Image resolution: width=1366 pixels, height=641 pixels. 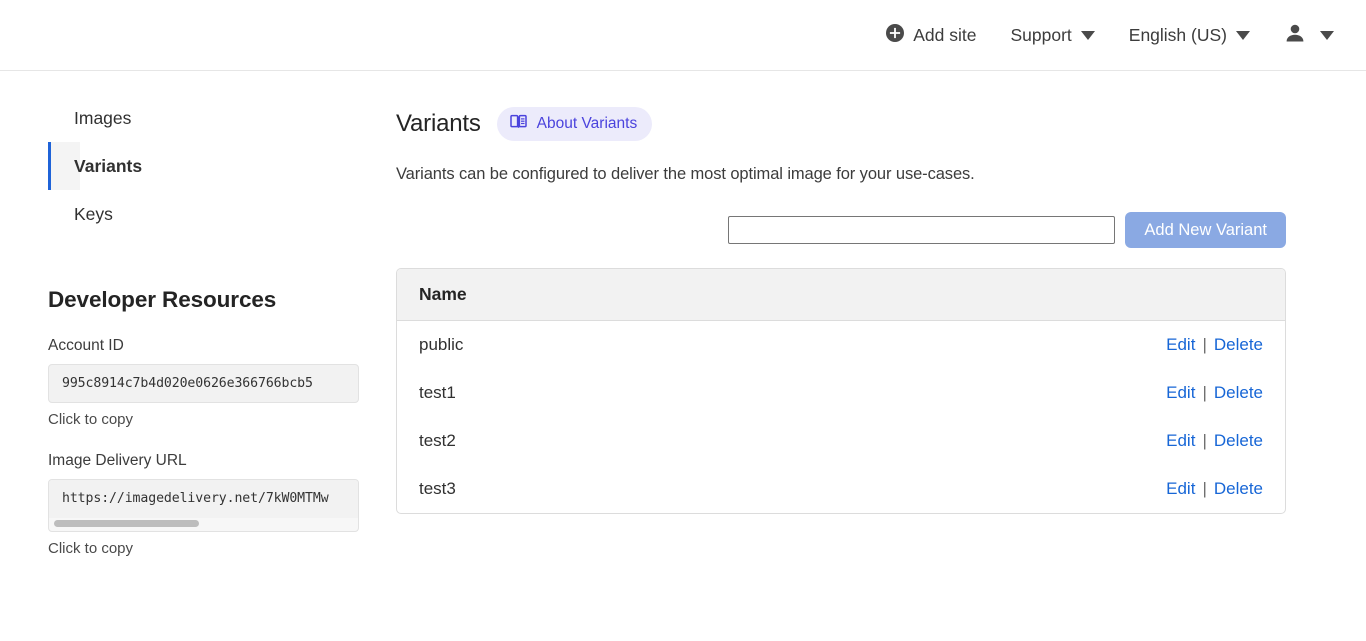 I want to click on table-row: test3 Edit | Delete, so click(x=841, y=489).